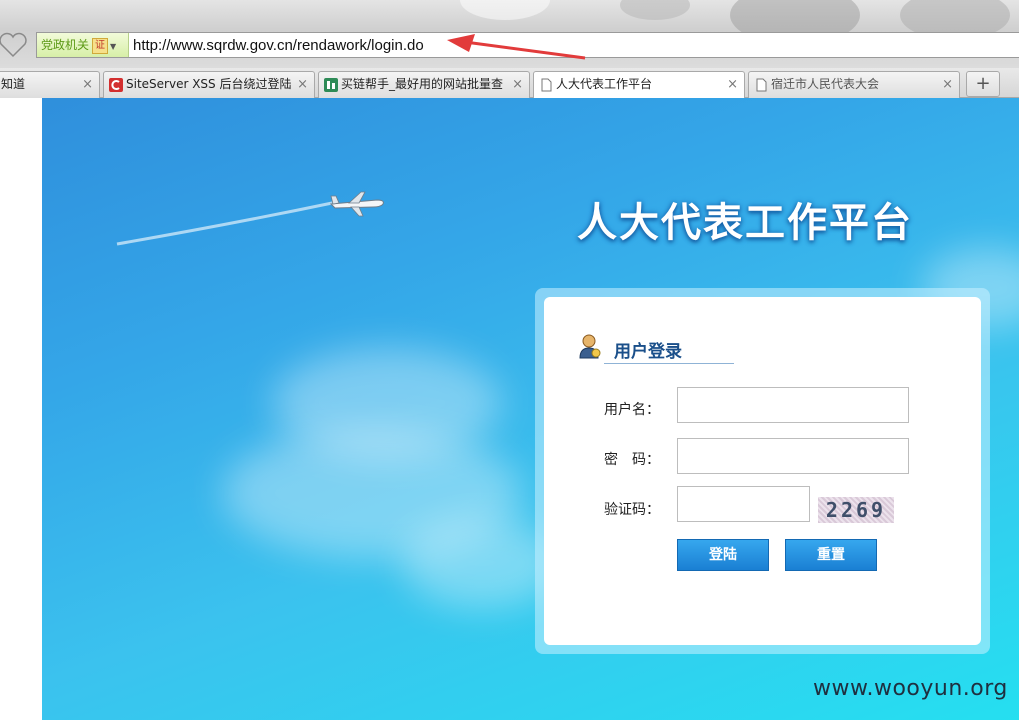  Describe the element at coordinates (516, 47) in the screenshot. I see `annotation-arrow-icon` at that location.